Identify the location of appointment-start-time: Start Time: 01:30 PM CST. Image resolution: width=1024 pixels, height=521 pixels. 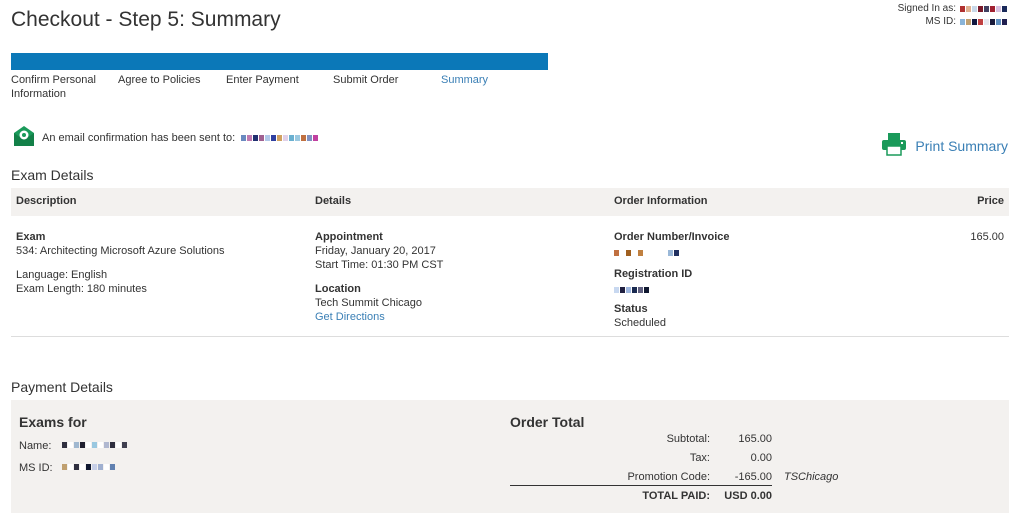
(379, 265).